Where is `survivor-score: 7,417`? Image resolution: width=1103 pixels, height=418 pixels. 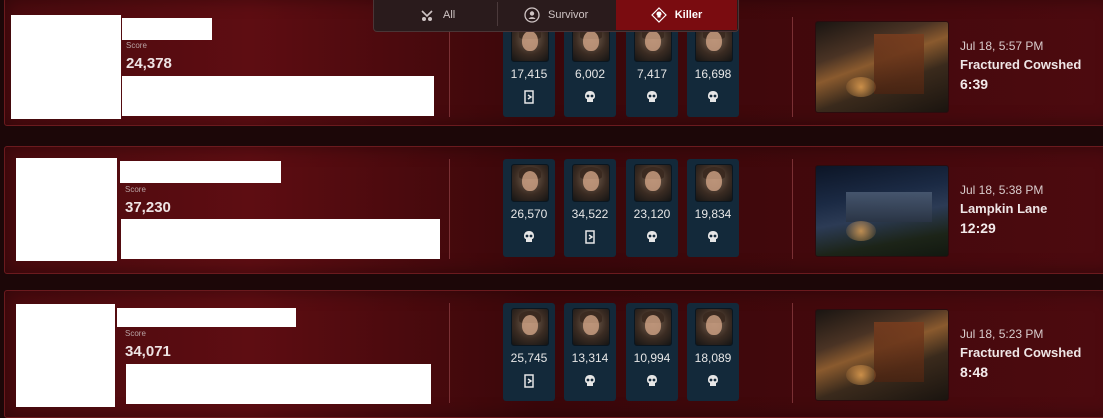 survivor-score: 7,417 is located at coordinates (652, 74).